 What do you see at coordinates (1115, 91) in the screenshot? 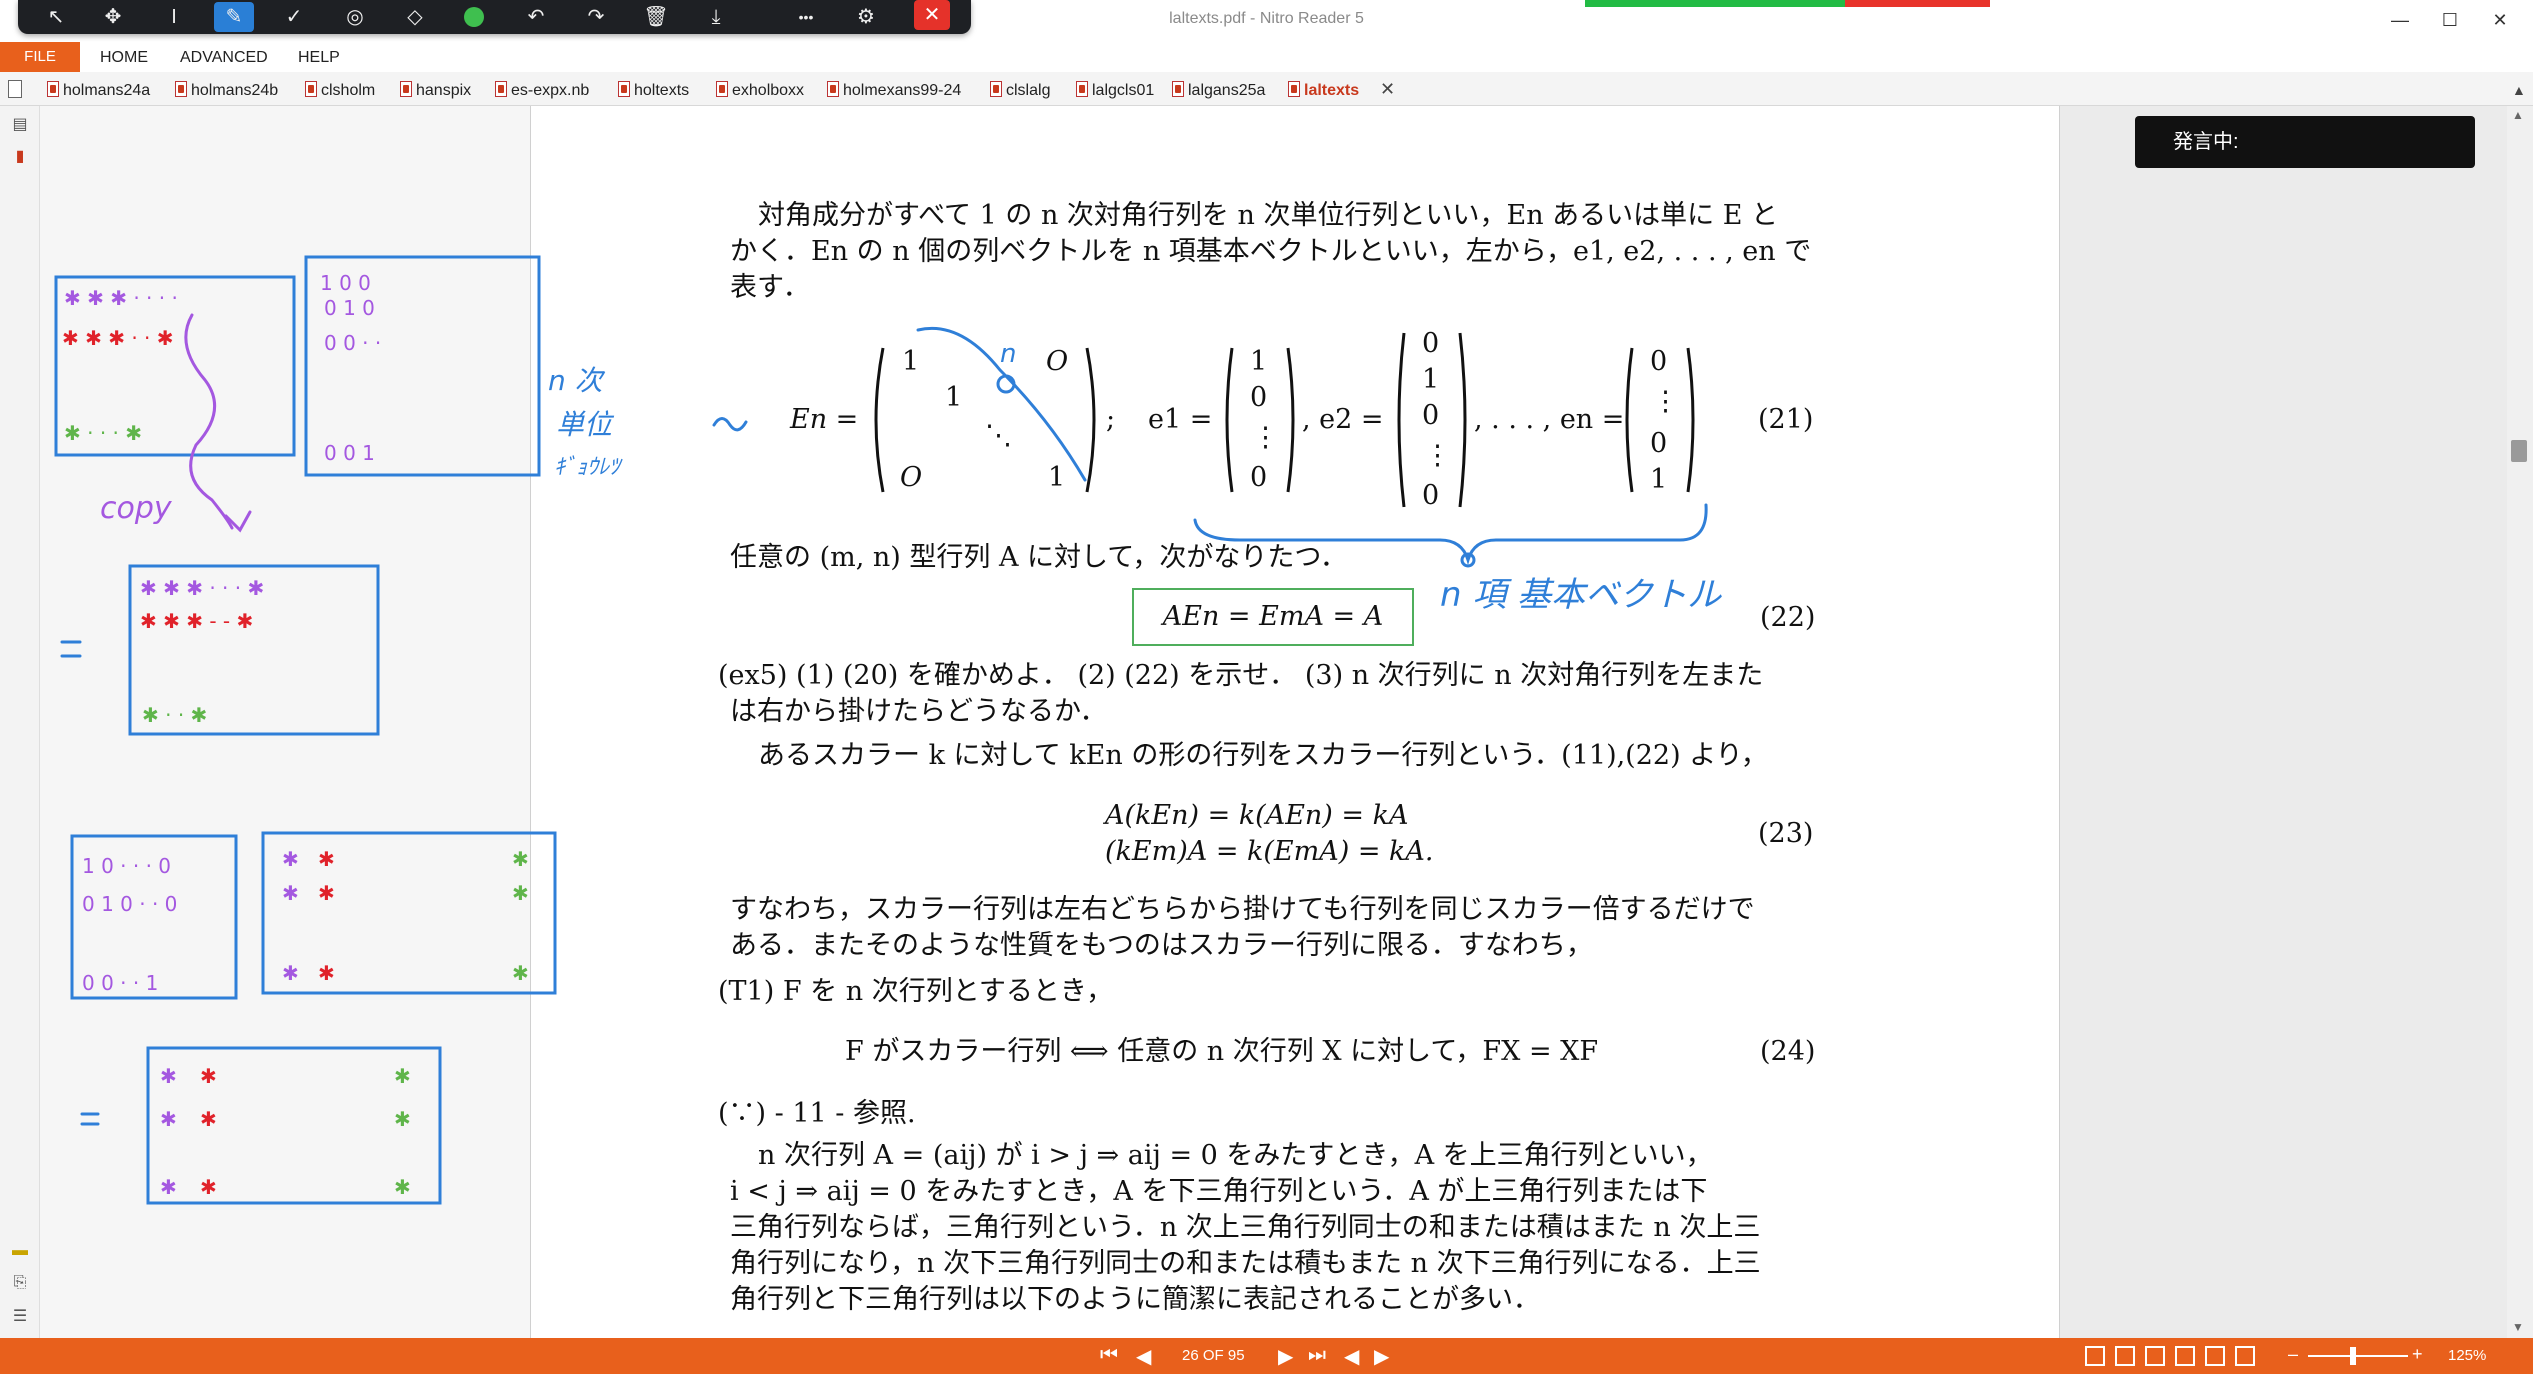
I see `tab-lalgcls01: lalgcls01` at bounding box center [1115, 91].